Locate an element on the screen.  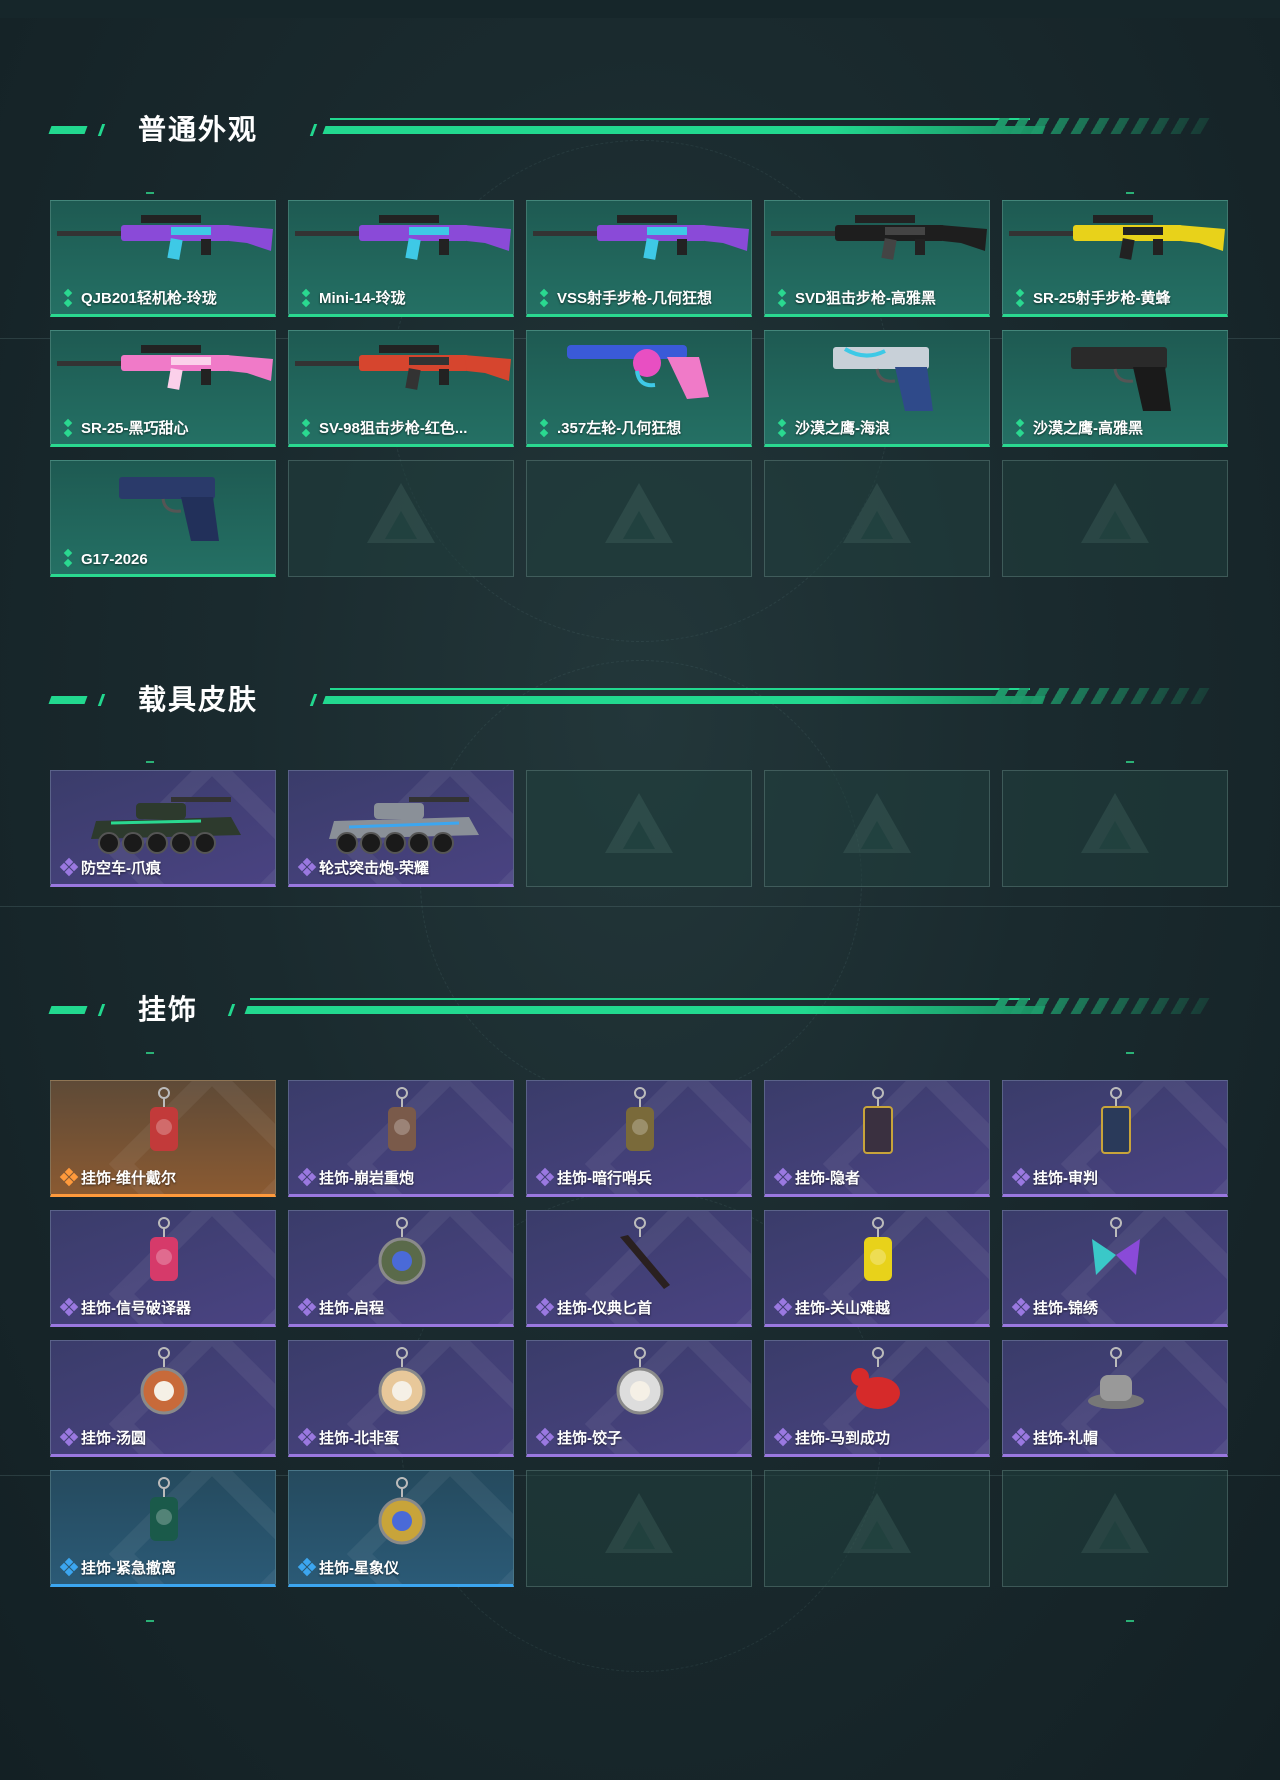
item-card: 挂饰-崩岩重炮 is located at coordinates (401, 1138).